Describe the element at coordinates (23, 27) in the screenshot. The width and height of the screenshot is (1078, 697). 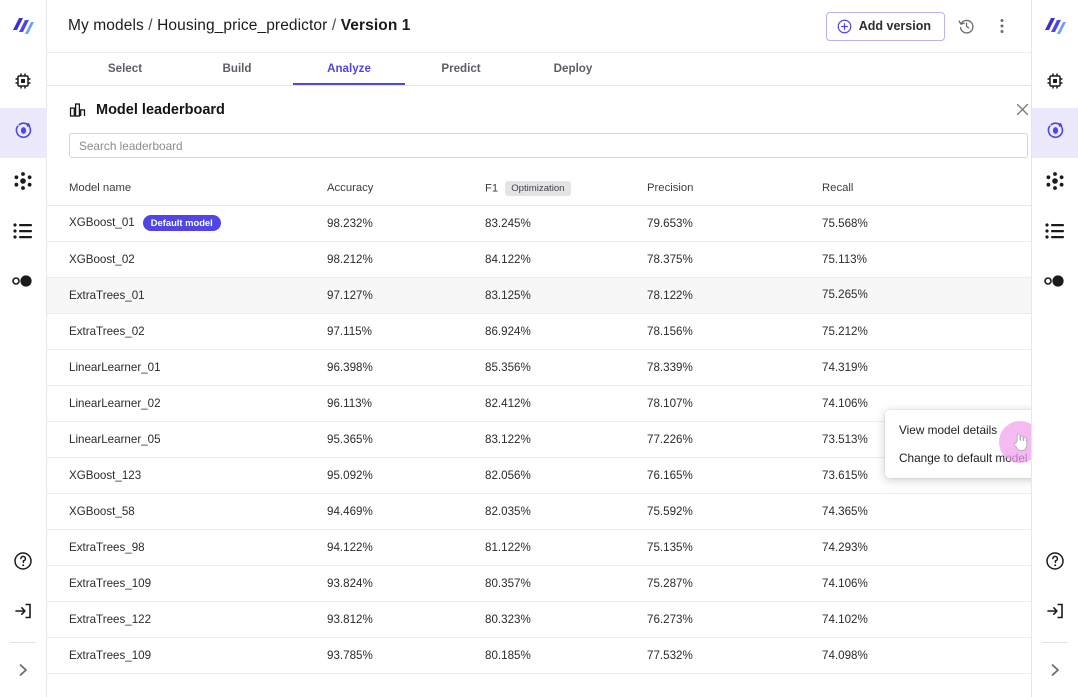
I see `app-logo-icon` at that location.